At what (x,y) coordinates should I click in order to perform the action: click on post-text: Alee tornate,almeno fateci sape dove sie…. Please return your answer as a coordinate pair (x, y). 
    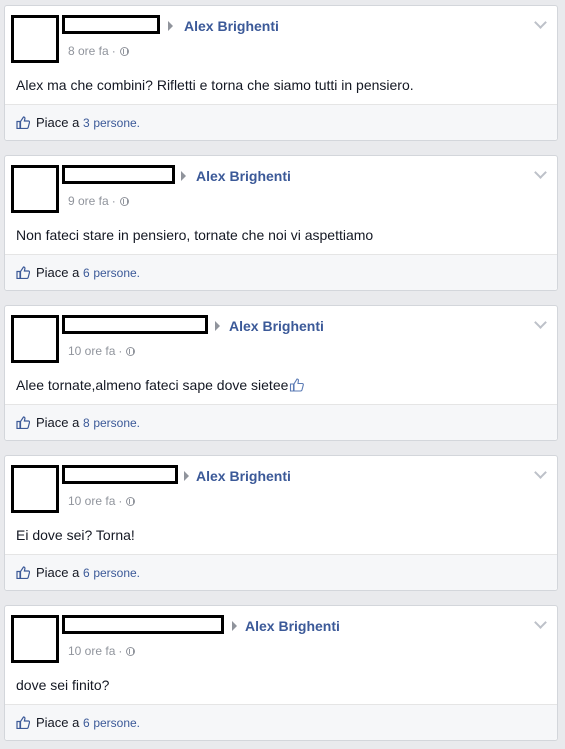
    Looking at the image, I should click on (160, 385).